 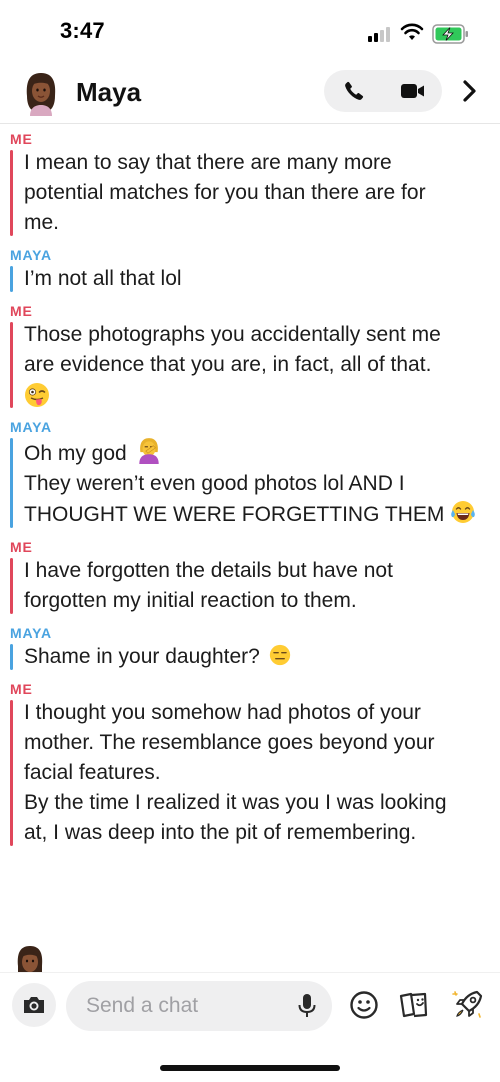 What do you see at coordinates (41, 93) in the screenshot?
I see `avatar` at bounding box center [41, 93].